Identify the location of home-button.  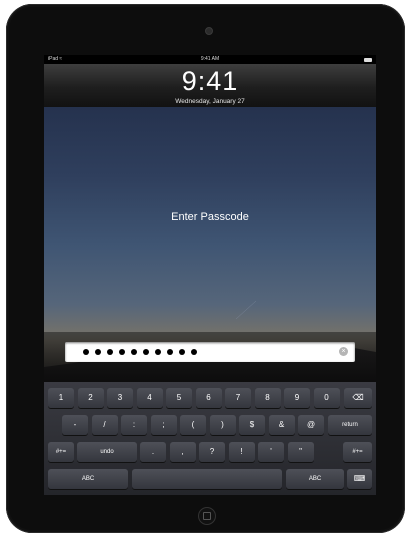
(207, 516).